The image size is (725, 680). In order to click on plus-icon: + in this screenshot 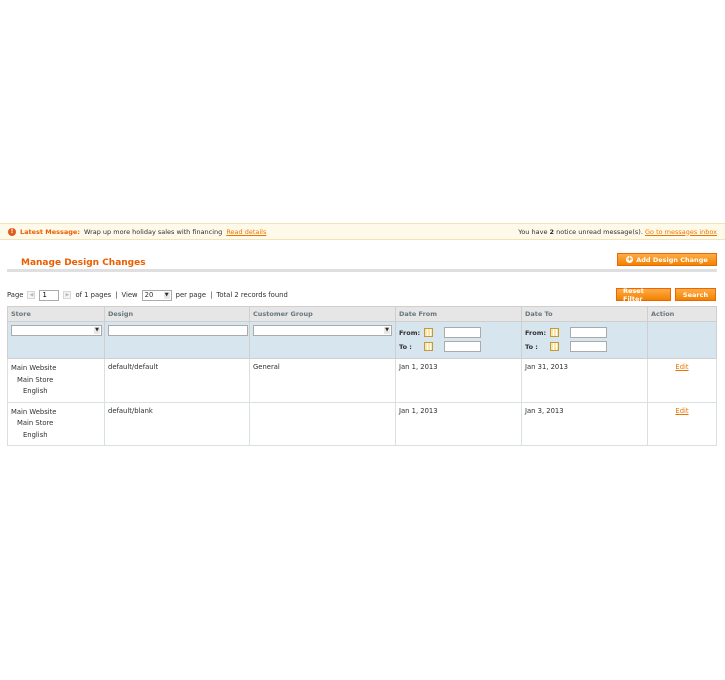, I will do `click(630, 259)`.